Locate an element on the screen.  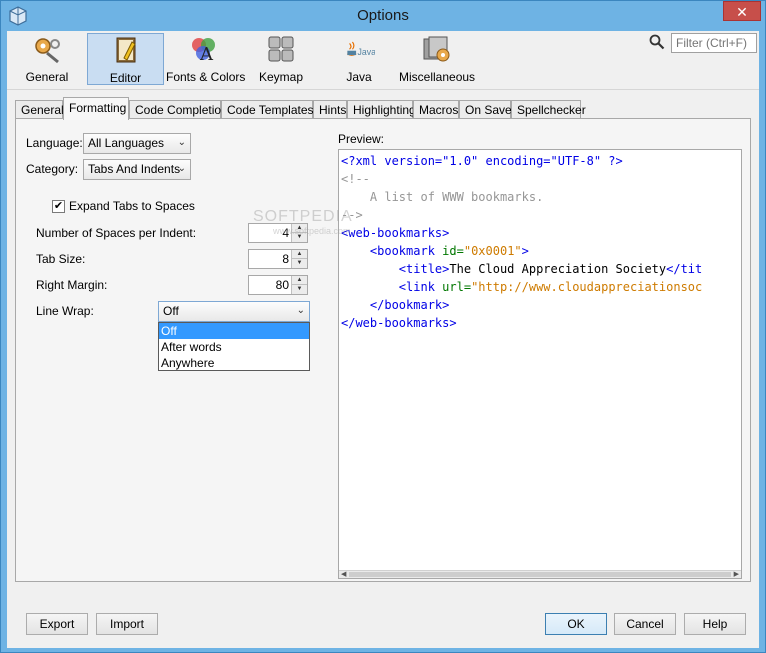
tab-size-spinner: 8 ▲ ▼ is located at coordinates (278, 259).